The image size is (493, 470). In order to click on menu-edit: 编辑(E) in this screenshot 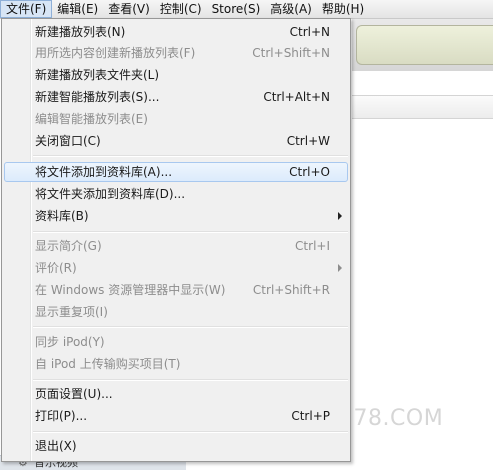, I will do `click(77, 9)`.